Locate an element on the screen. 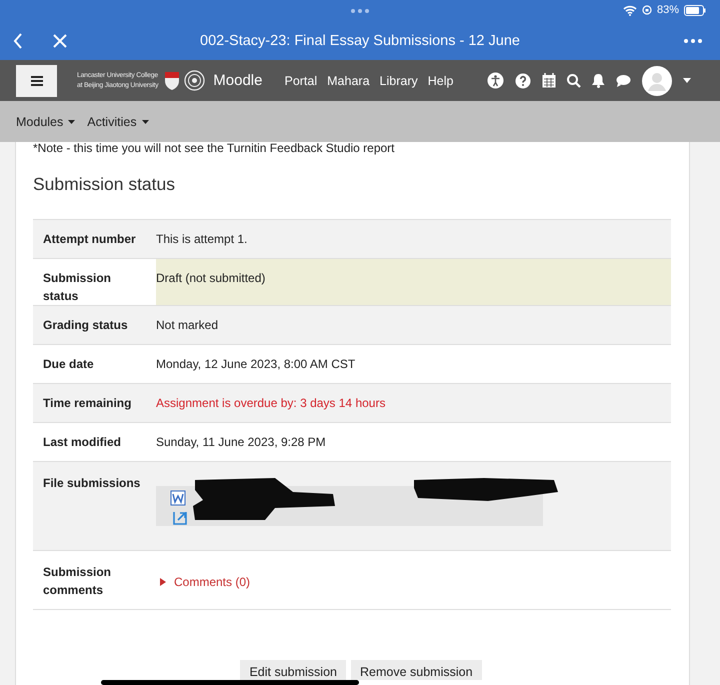  dropdown-menu: Modules is located at coordinates (46, 121).